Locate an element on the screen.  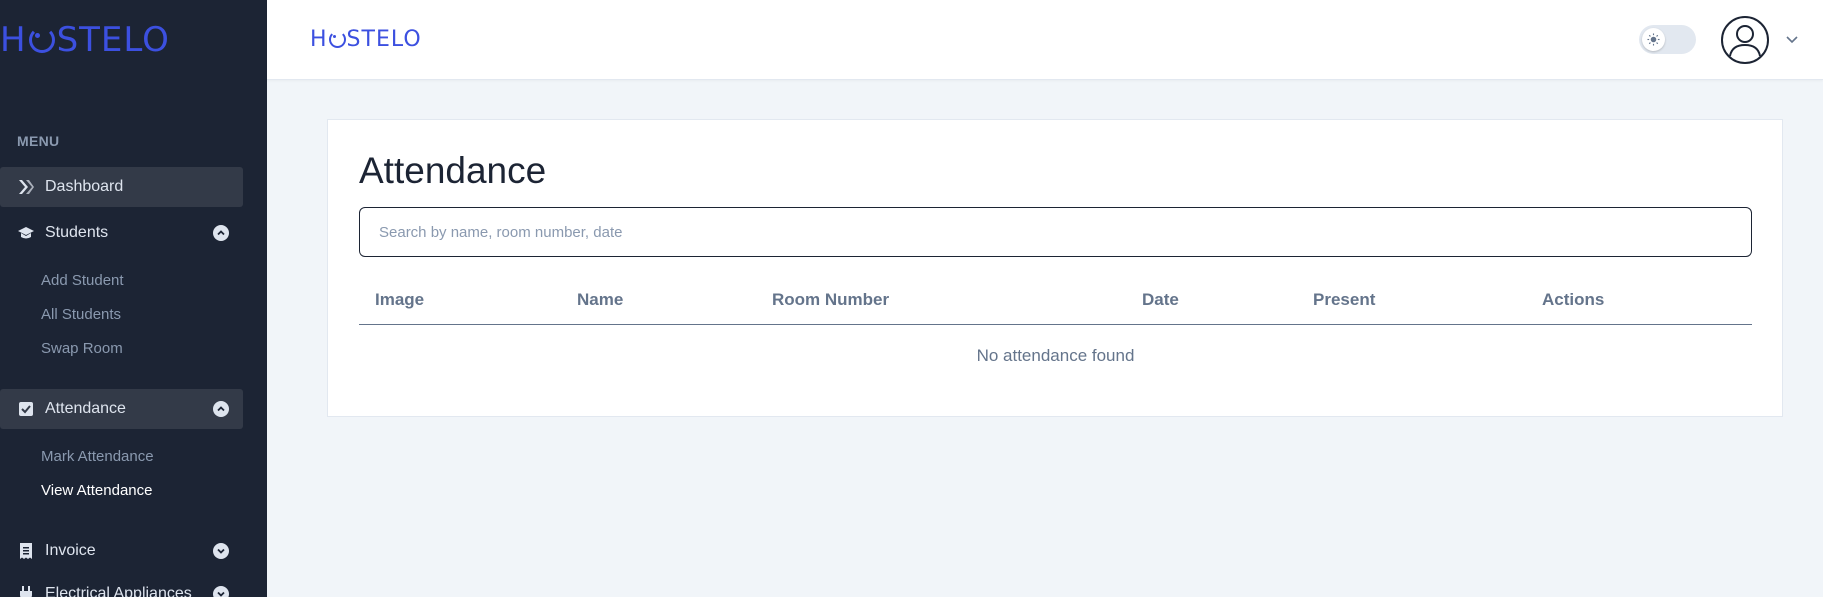
sidebar-item-dashboard: Dashboard is located at coordinates (121, 187).